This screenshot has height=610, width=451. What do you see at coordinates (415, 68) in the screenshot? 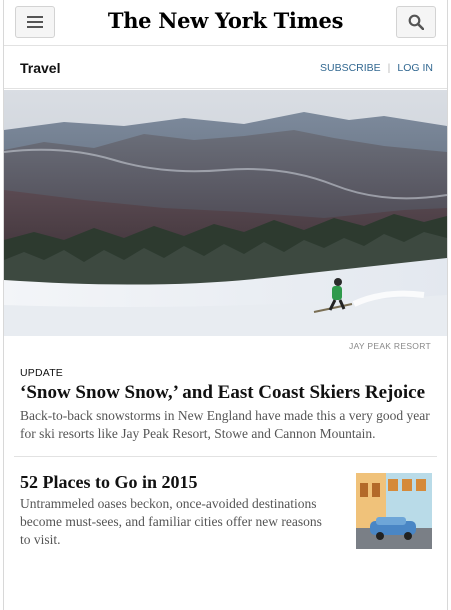
I see `login-link: LOG IN` at bounding box center [415, 68].